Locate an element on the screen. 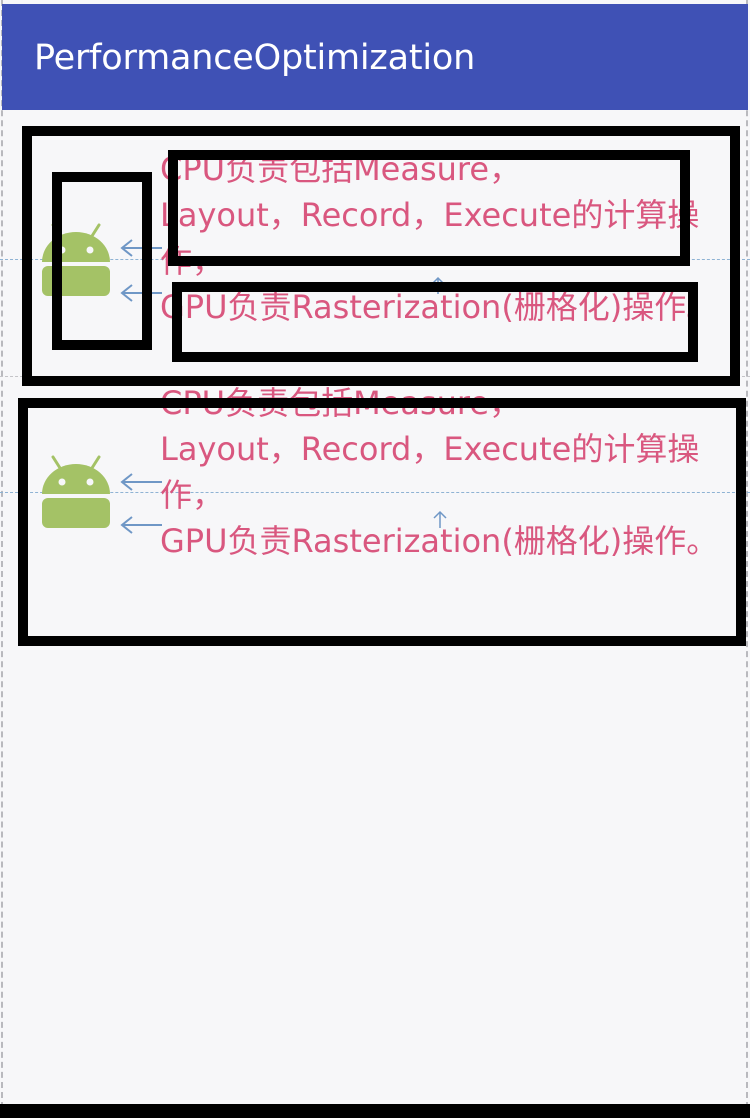 This screenshot has height=1118, width=750. app-title: PerformanceOptimization is located at coordinates (255, 58).